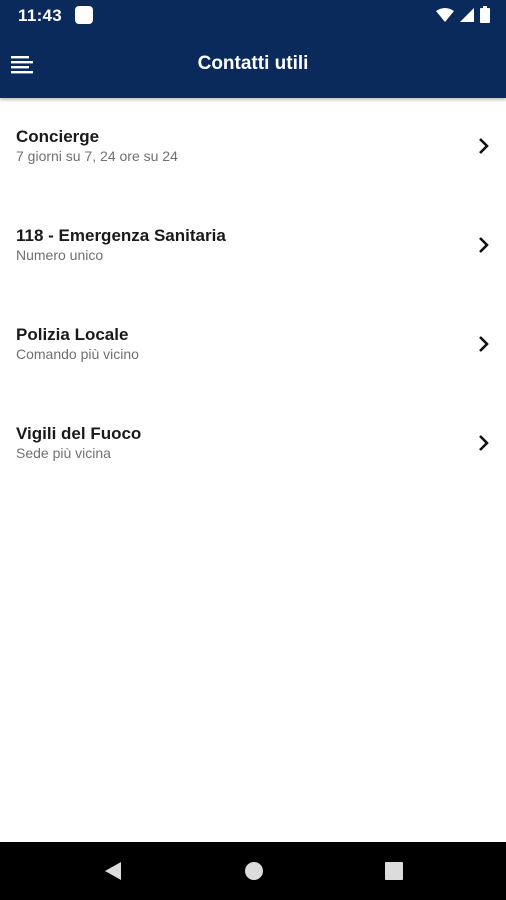  What do you see at coordinates (467, 14) in the screenshot?
I see `signal-icon` at bounding box center [467, 14].